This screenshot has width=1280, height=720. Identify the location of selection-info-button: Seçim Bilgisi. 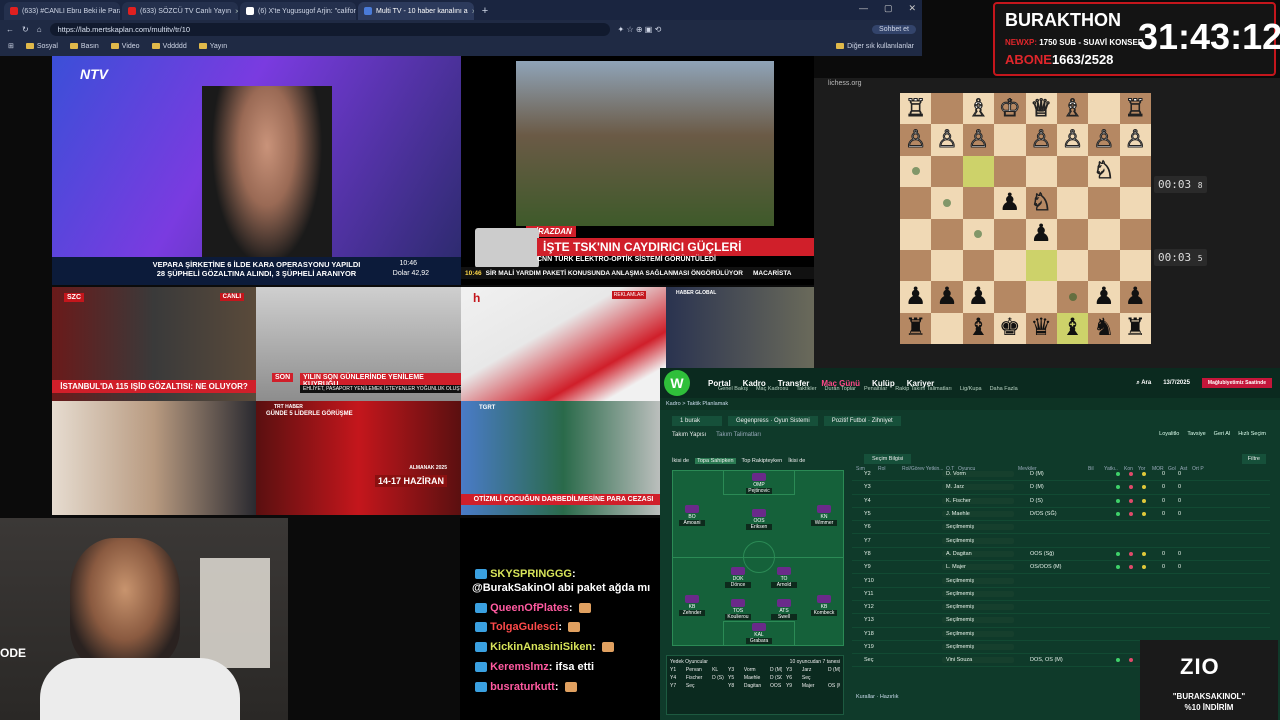
(888, 459).